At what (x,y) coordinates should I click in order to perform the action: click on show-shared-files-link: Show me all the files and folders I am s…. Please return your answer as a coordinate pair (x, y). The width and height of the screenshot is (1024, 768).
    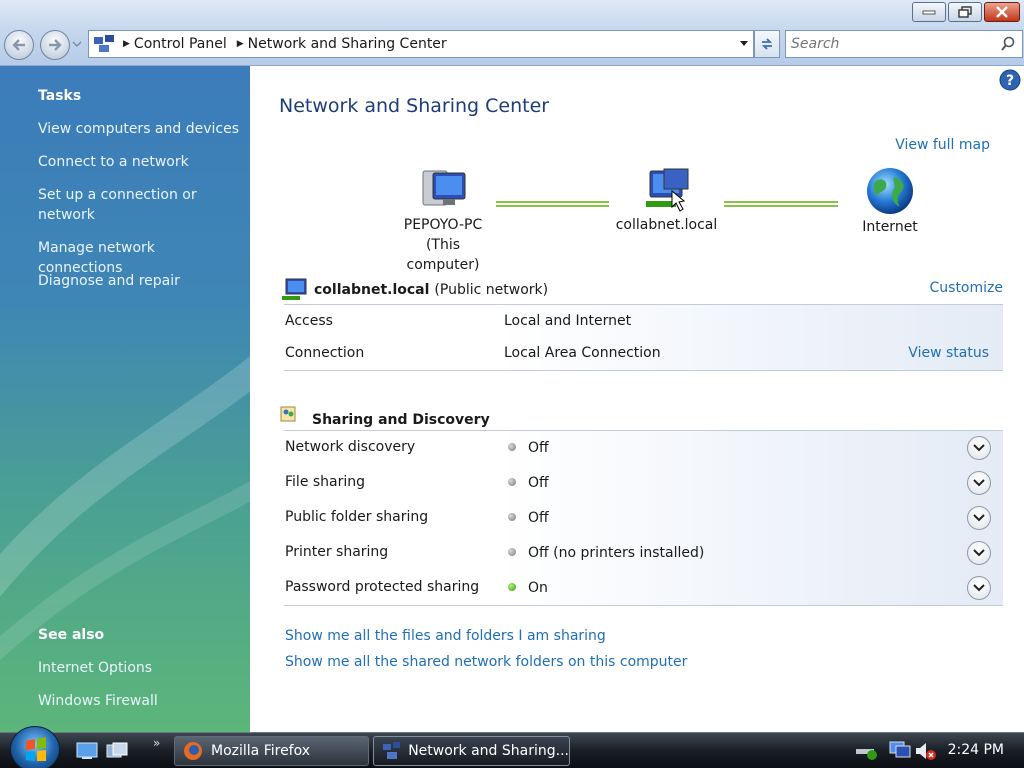
    Looking at the image, I should click on (445, 636).